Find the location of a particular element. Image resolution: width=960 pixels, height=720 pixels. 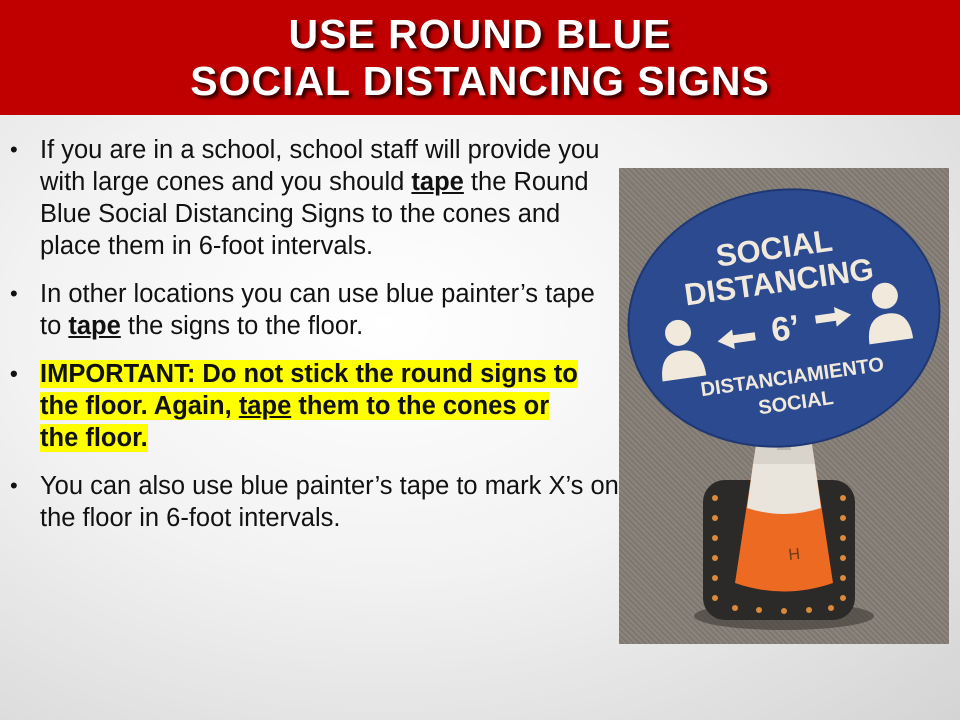

sign-distance-label: 6’ is located at coordinates (785, 329).